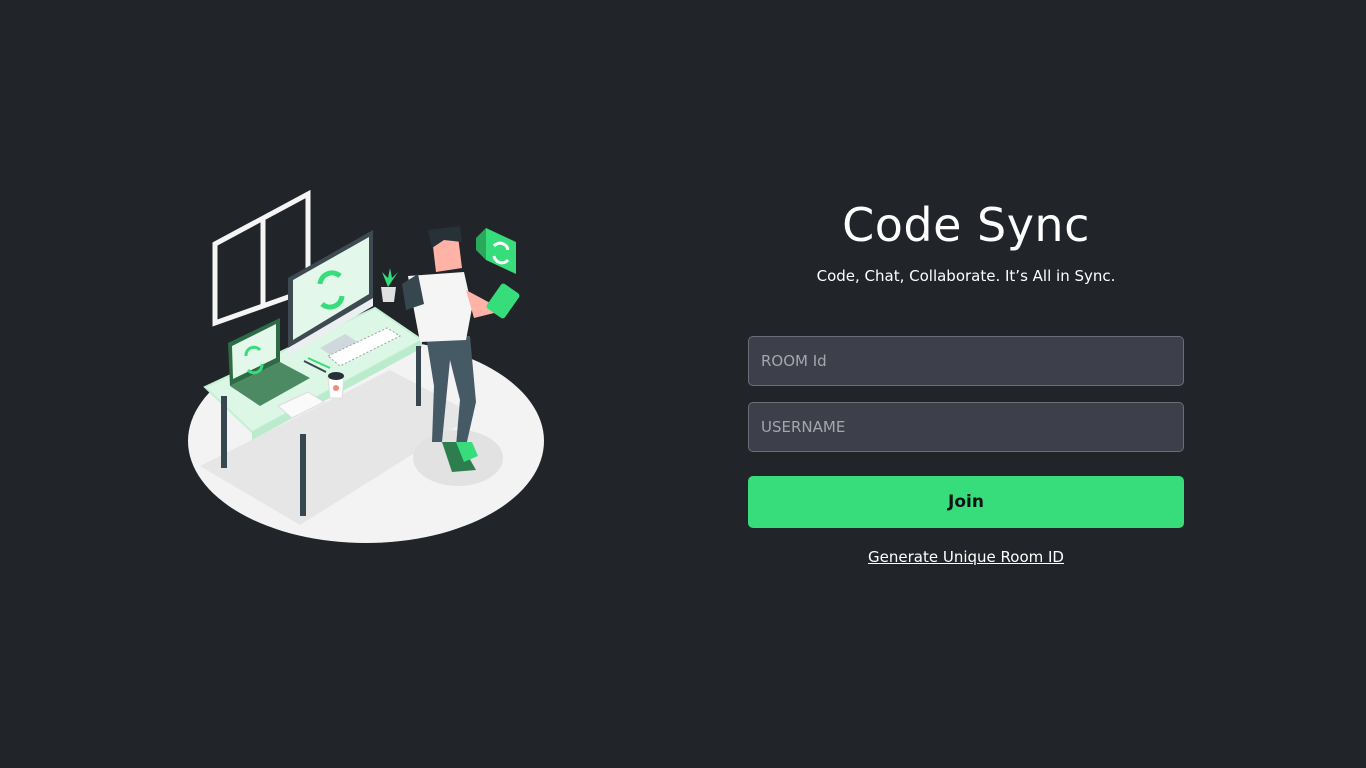  Describe the element at coordinates (503, 301) in the screenshot. I see `phone-icon` at that location.